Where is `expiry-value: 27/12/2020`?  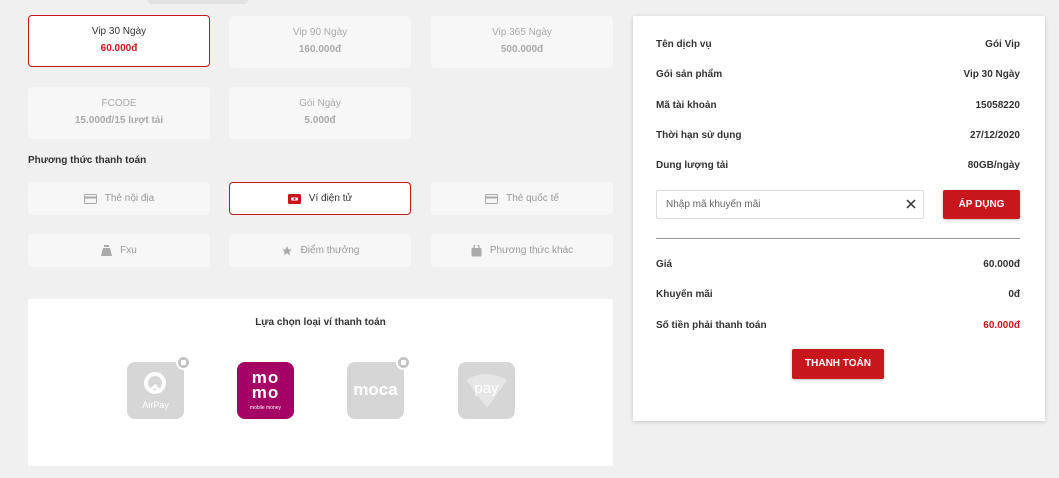
expiry-value: 27/12/2020 is located at coordinates (994, 135).